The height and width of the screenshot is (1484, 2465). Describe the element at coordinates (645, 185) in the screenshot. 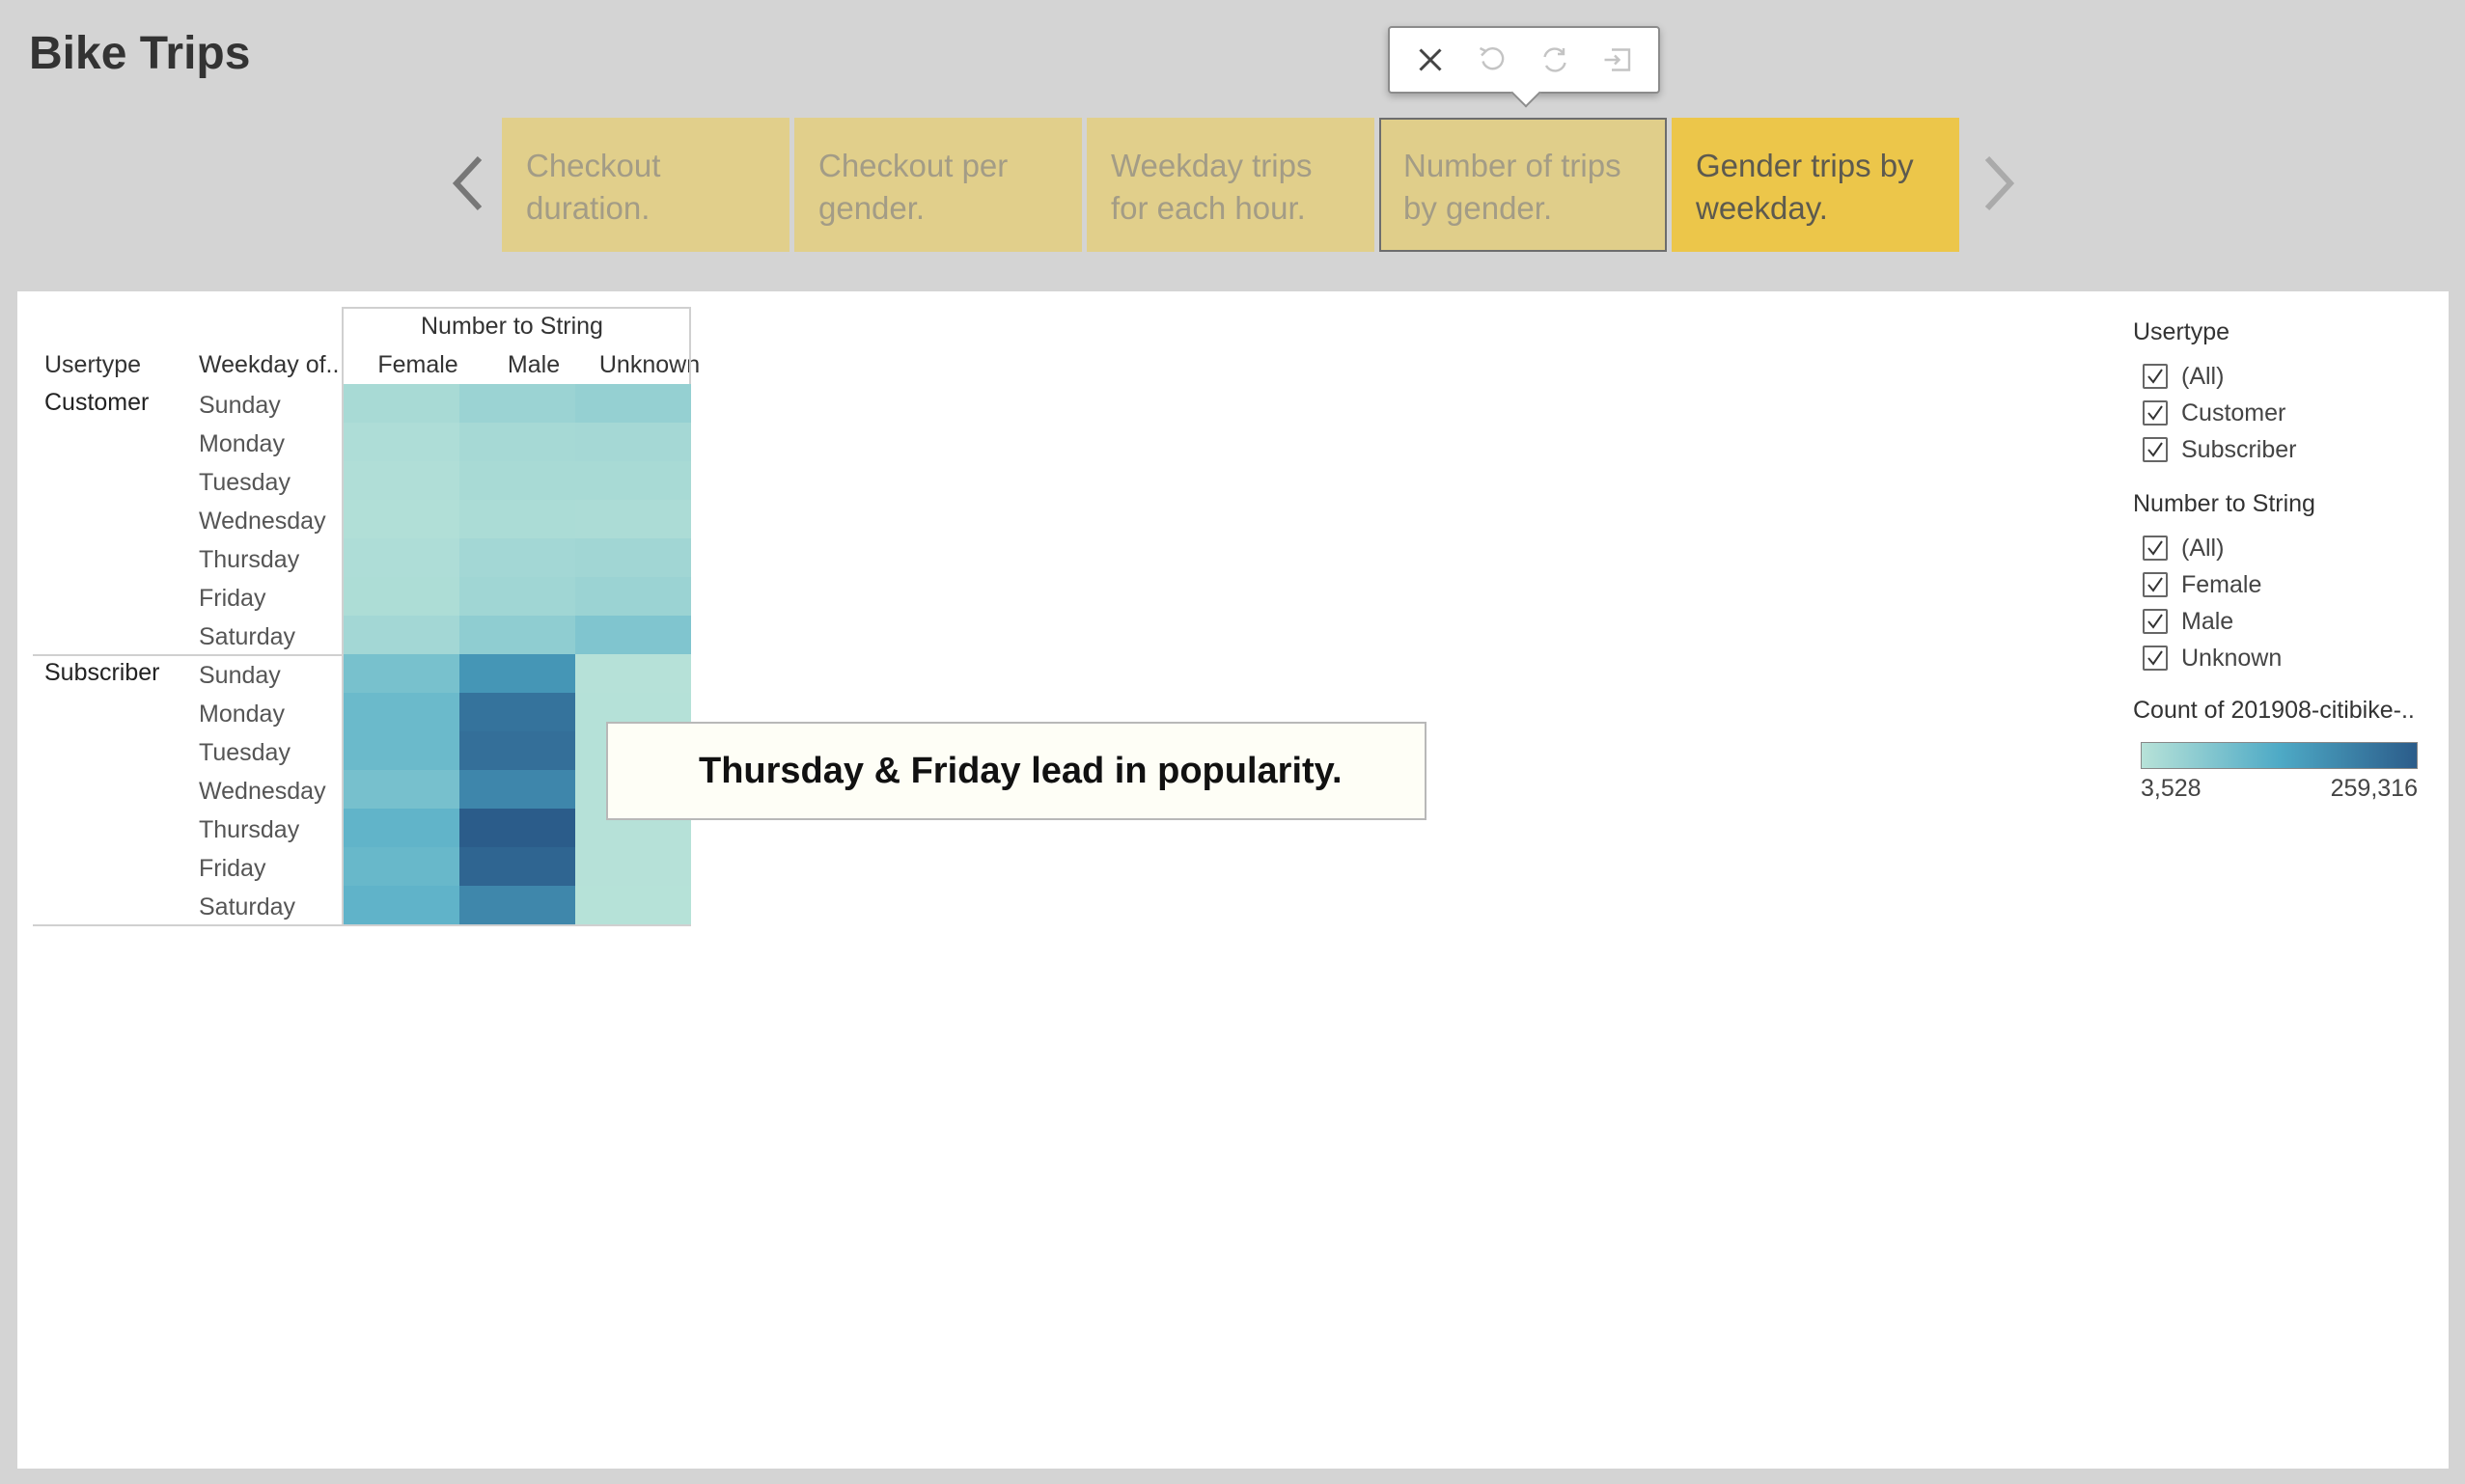

I see `story-point-checkout-duration: Checkout duration.` at that location.